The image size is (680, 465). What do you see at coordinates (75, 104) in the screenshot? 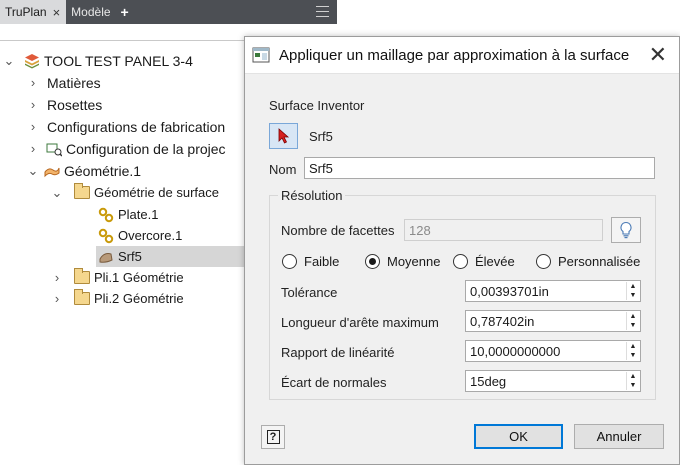
I see `tree-item-label: Rosettes` at bounding box center [75, 104].